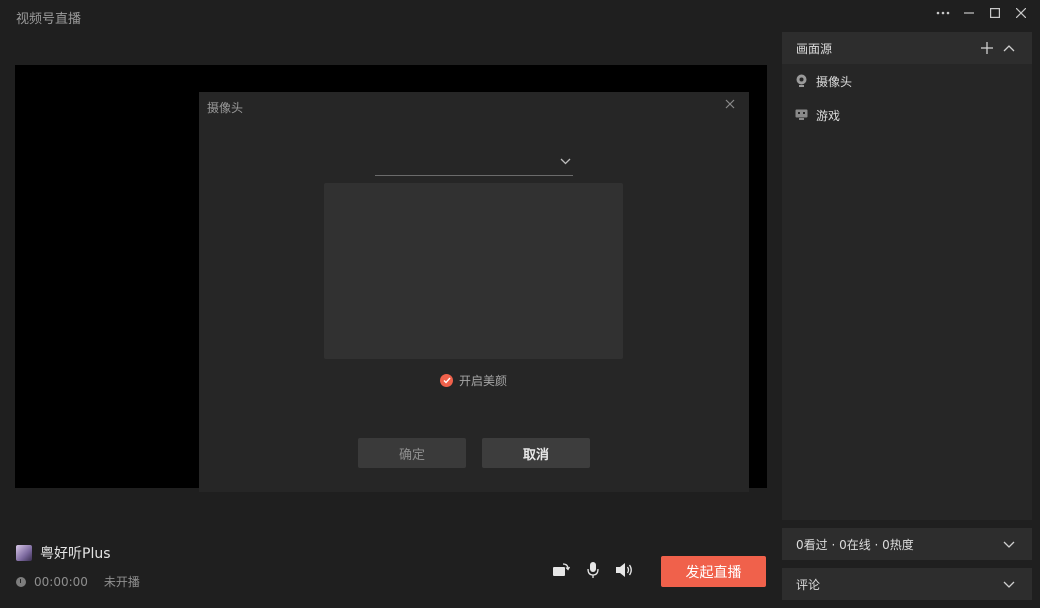 The height and width of the screenshot is (608, 1040). What do you see at coordinates (834, 81) in the screenshot?
I see `source-item-label: 摄像头` at bounding box center [834, 81].